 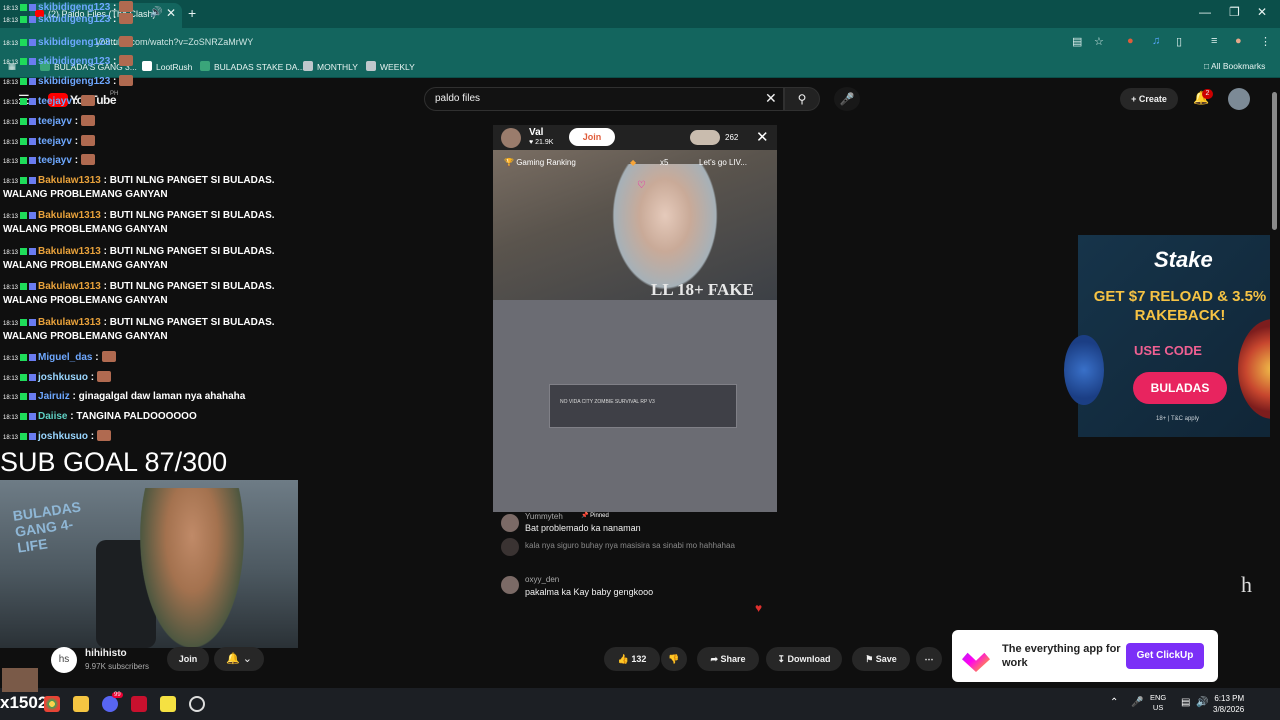 I want to click on chat-message: 18:13 teejayv :, so click(x=49, y=161).